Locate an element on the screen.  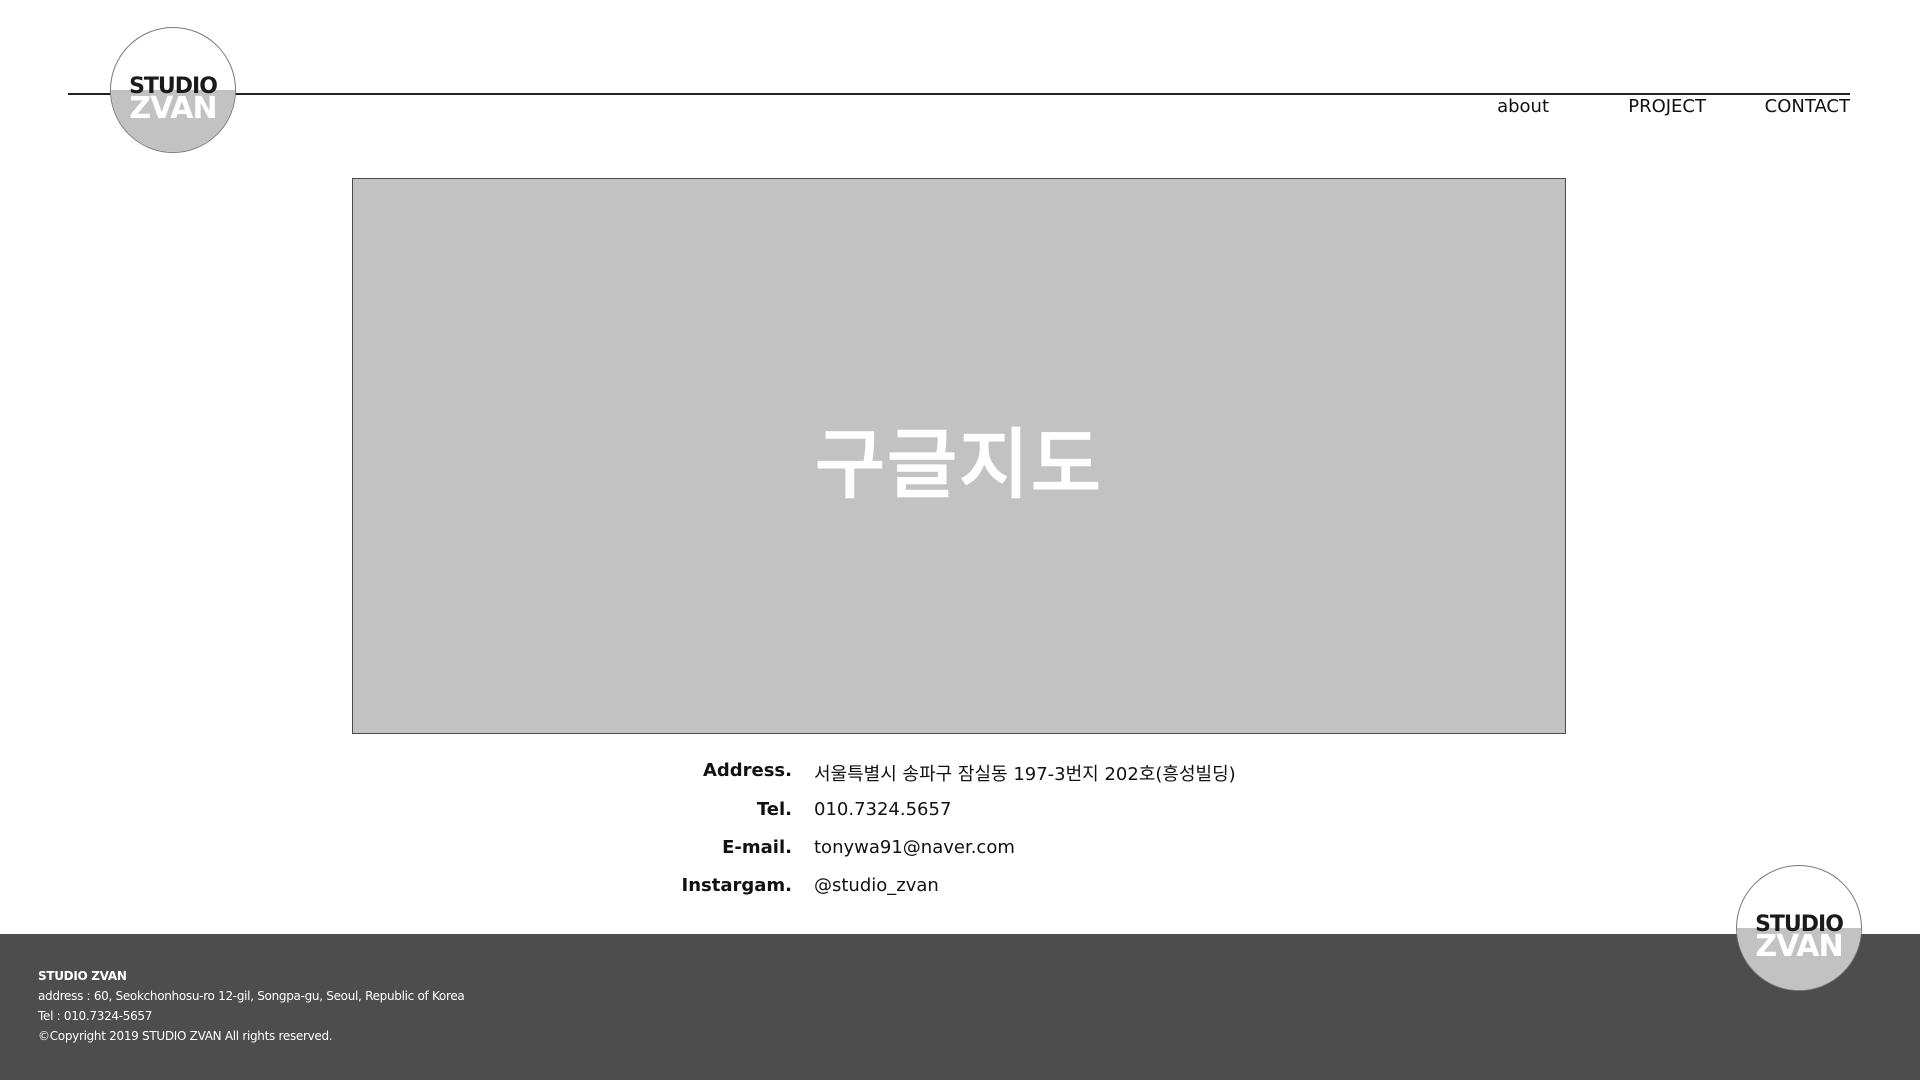
address-label: Address. is located at coordinates (747, 770).